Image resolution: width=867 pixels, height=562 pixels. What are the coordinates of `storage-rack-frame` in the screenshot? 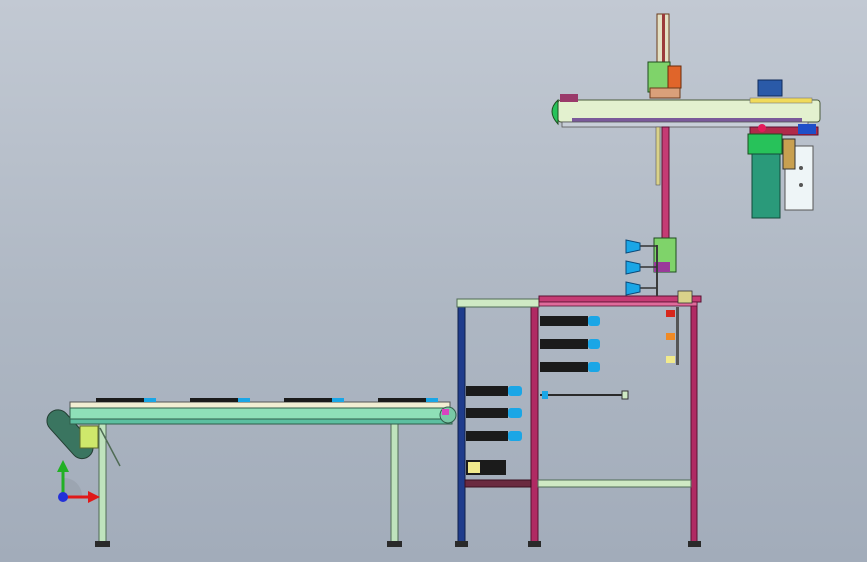 It's located at (578, 418).